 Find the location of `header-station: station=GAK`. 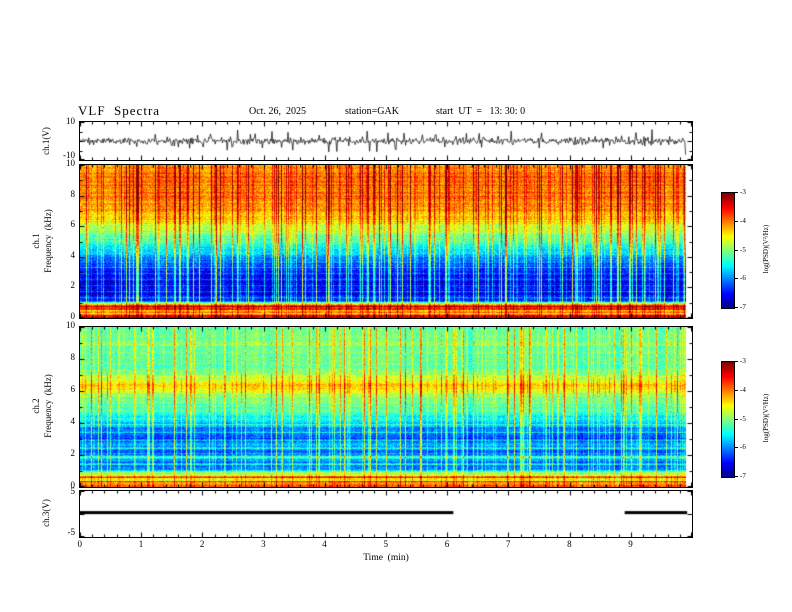

header-station: station=GAK is located at coordinates (372, 111).